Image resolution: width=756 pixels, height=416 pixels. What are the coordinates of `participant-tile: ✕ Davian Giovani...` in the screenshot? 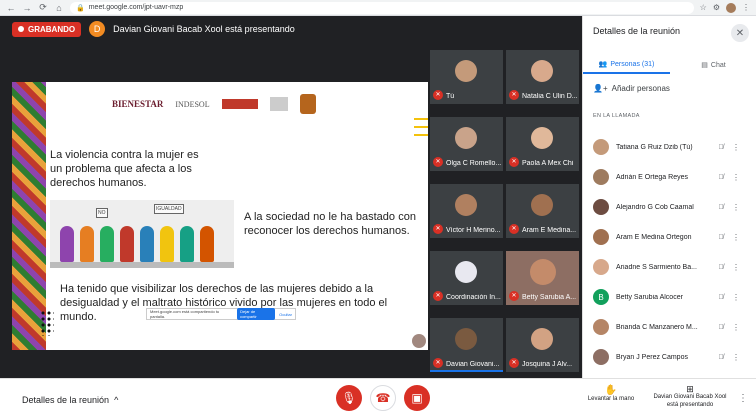 It's located at (466, 345).